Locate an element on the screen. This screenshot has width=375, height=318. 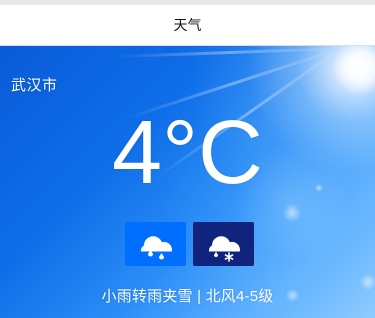
sleet-icon is located at coordinates (223, 244).